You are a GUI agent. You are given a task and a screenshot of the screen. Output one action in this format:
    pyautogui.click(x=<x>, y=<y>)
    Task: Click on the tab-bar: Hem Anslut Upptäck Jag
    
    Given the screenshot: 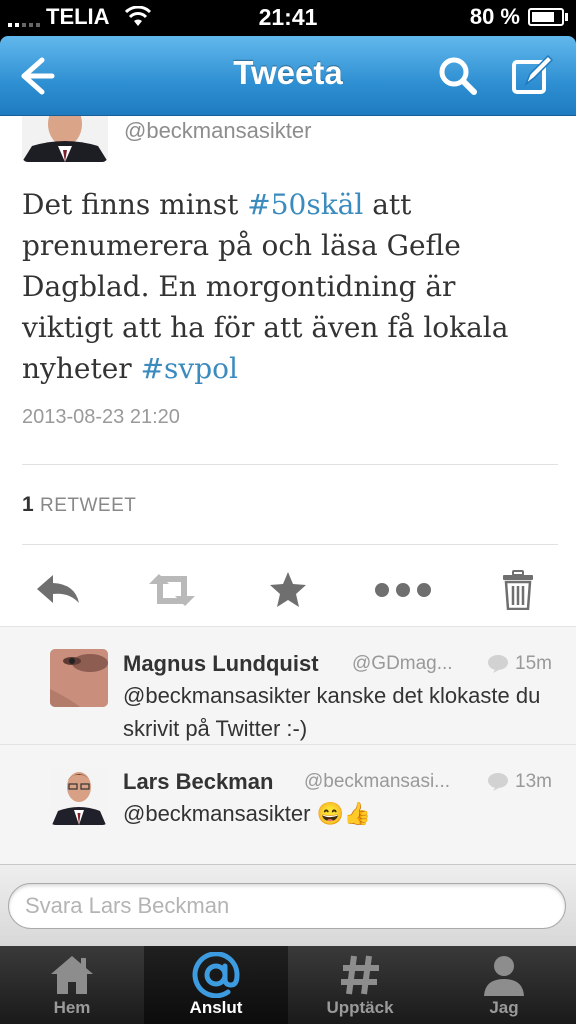 What is the action you would take?
    pyautogui.click(x=288, y=985)
    